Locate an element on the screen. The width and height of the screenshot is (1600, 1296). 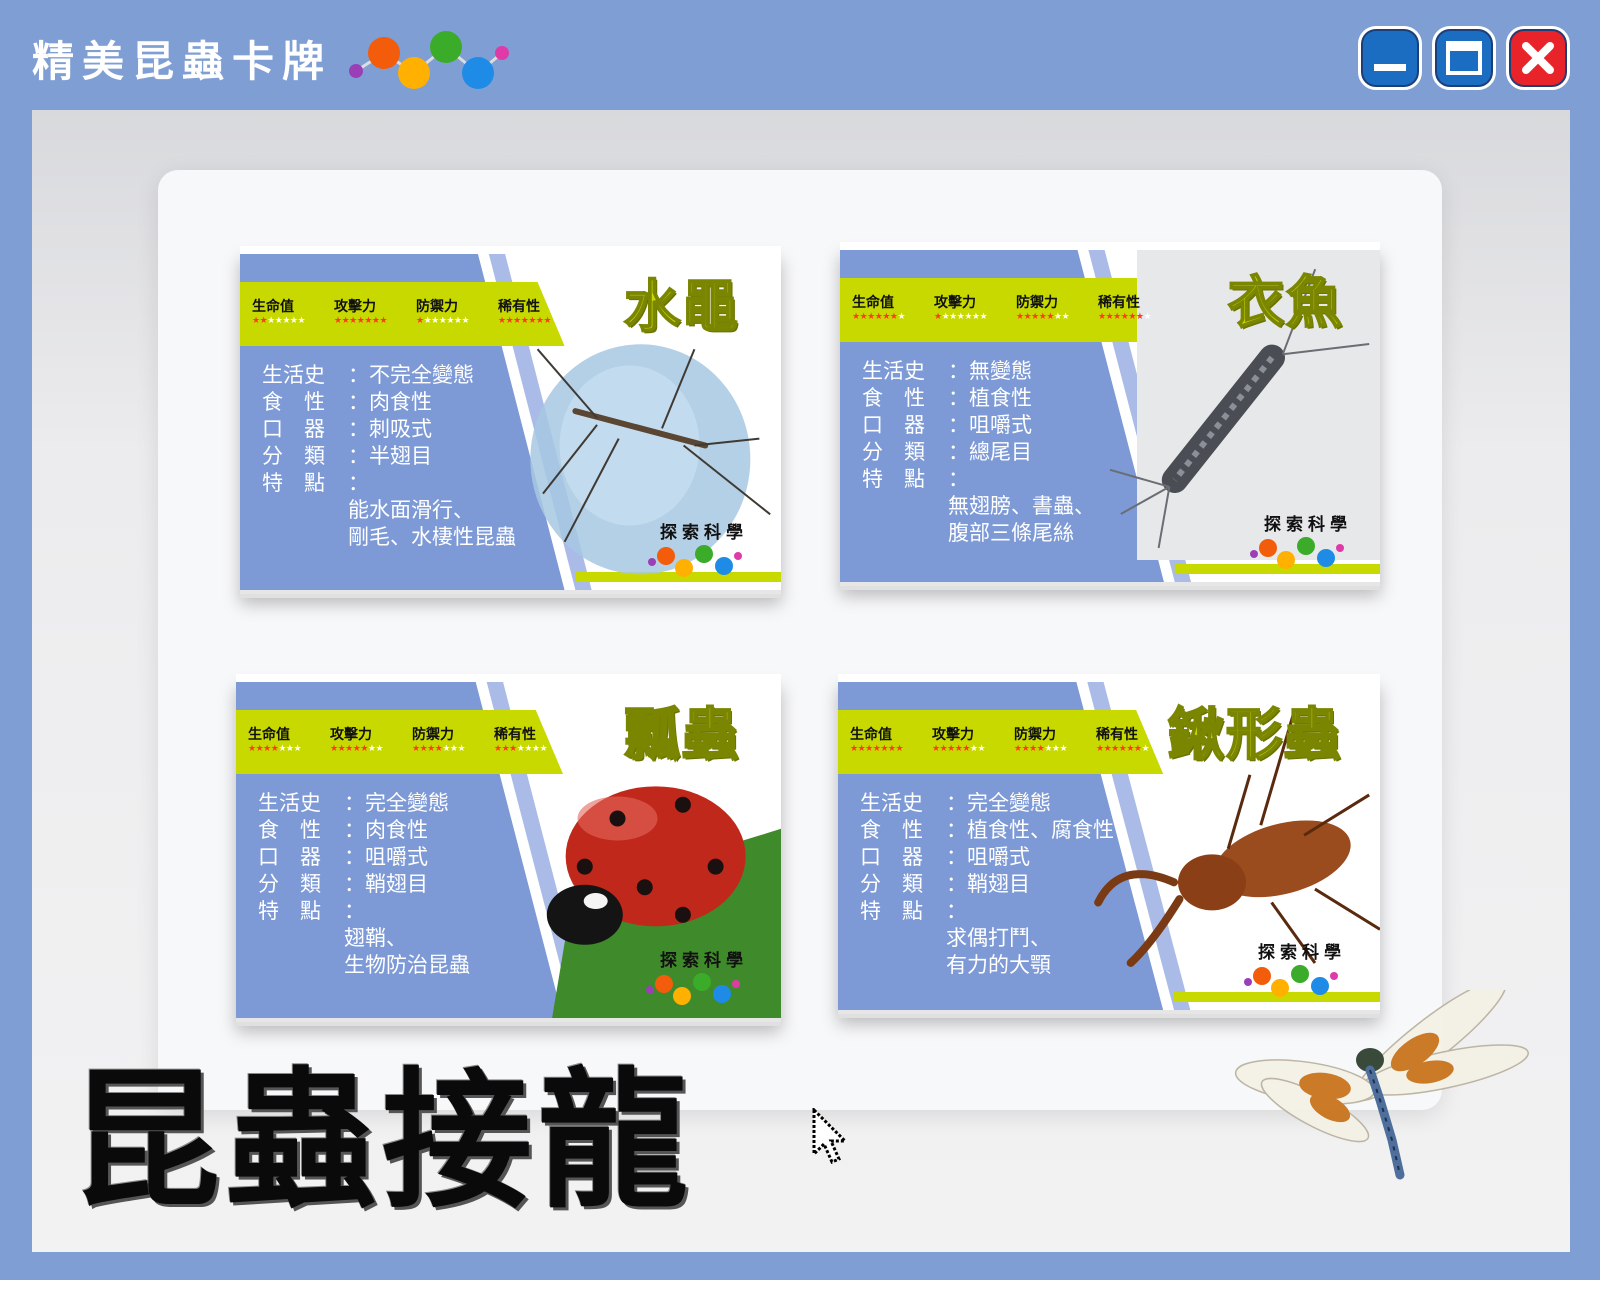
info-key: 特 點 is located at coordinates (891, 911).